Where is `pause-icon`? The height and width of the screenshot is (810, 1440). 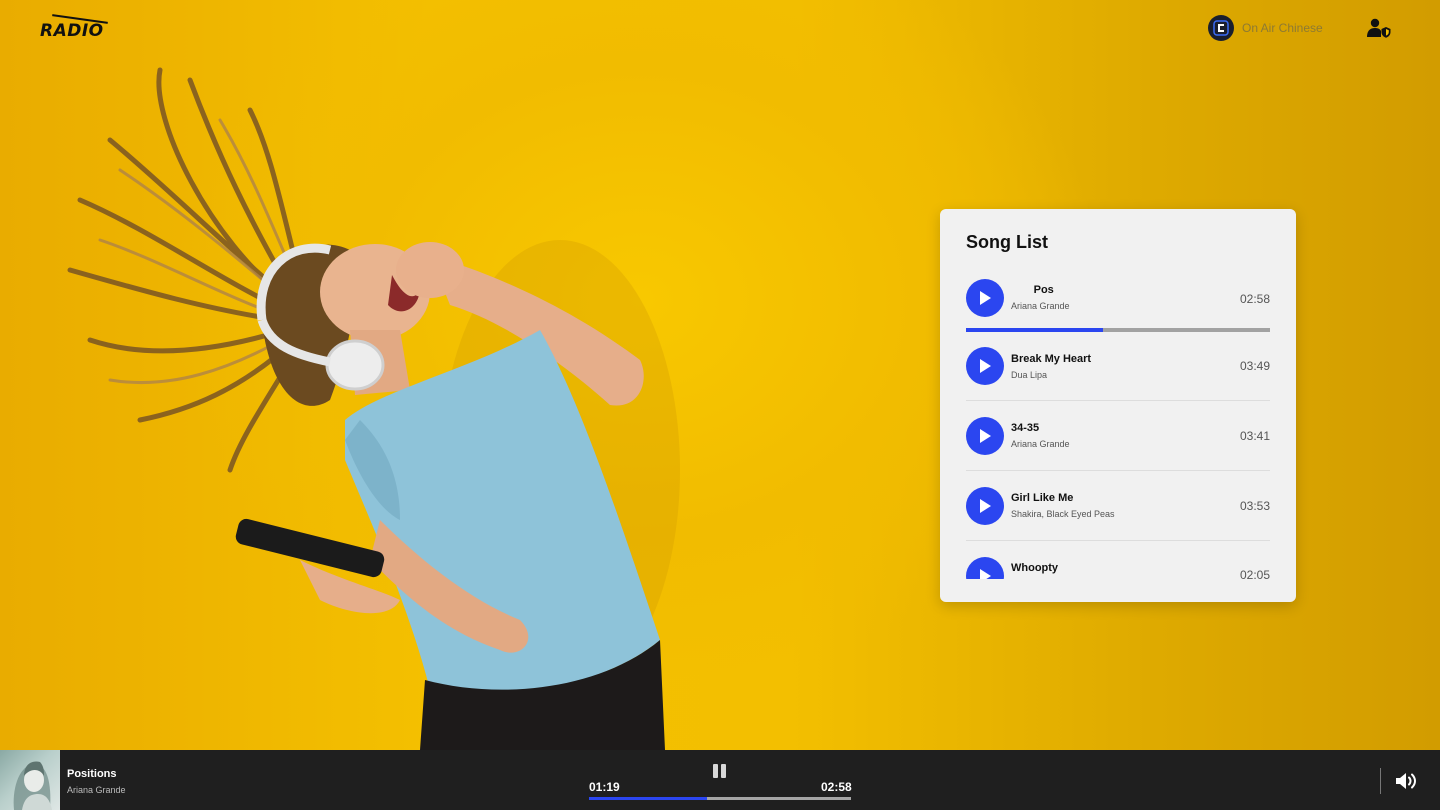 pause-icon is located at coordinates (719, 771).